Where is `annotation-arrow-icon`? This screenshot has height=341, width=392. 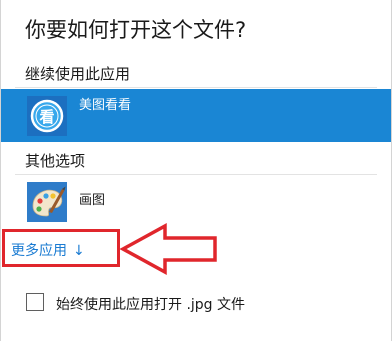
annotation-arrow-icon is located at coordinates (168, 249).